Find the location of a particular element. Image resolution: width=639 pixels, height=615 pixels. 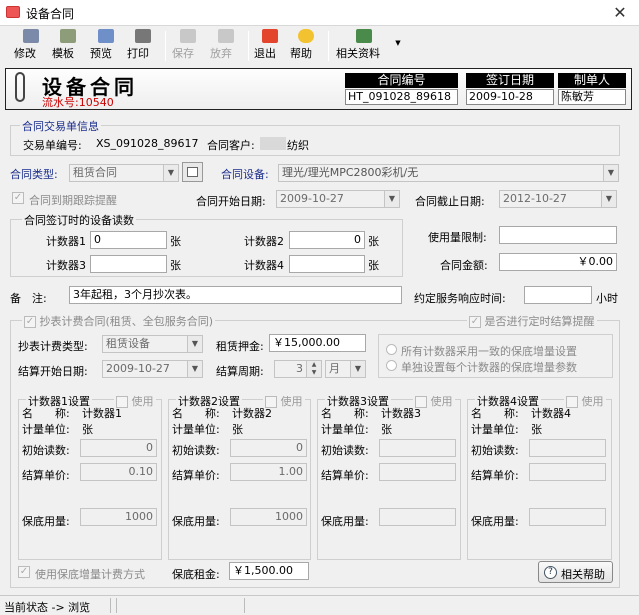

contract-device-label: 合同设备: is located at coordinates (245, 174).